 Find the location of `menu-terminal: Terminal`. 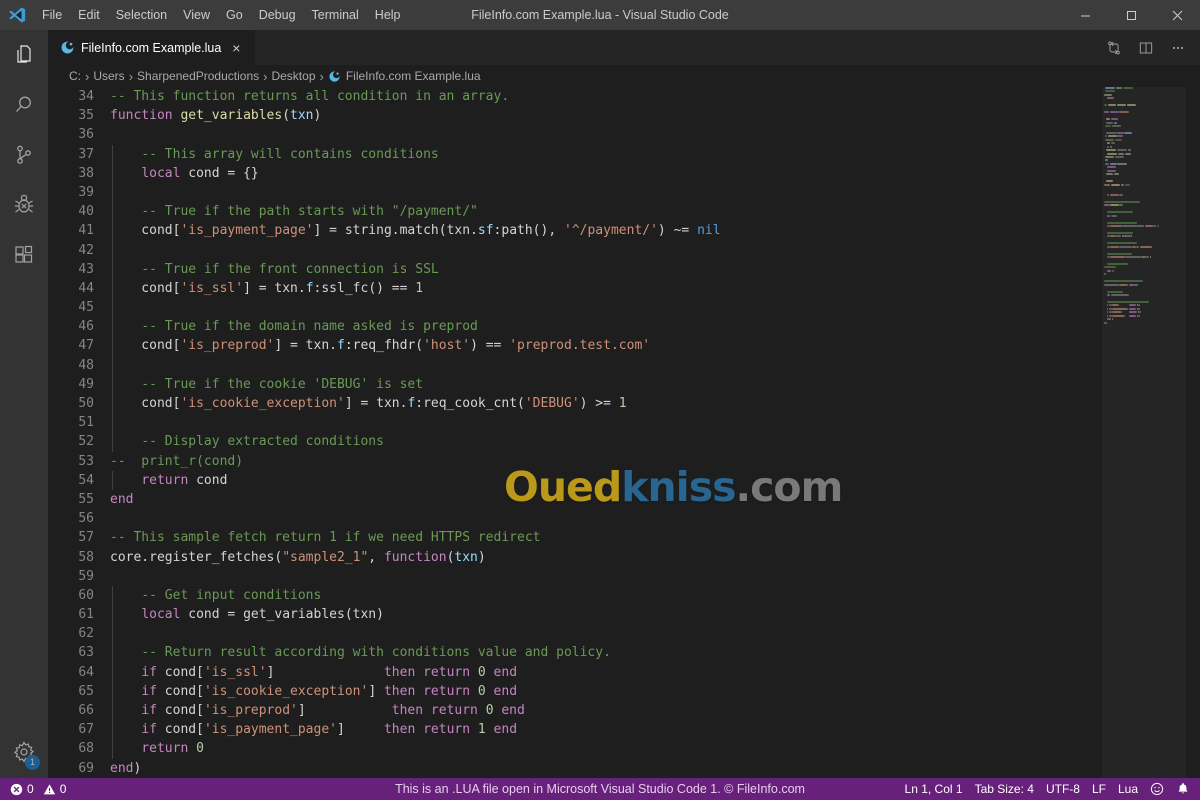

menu-terminal: Terminal is located at coordinates (335, 15).